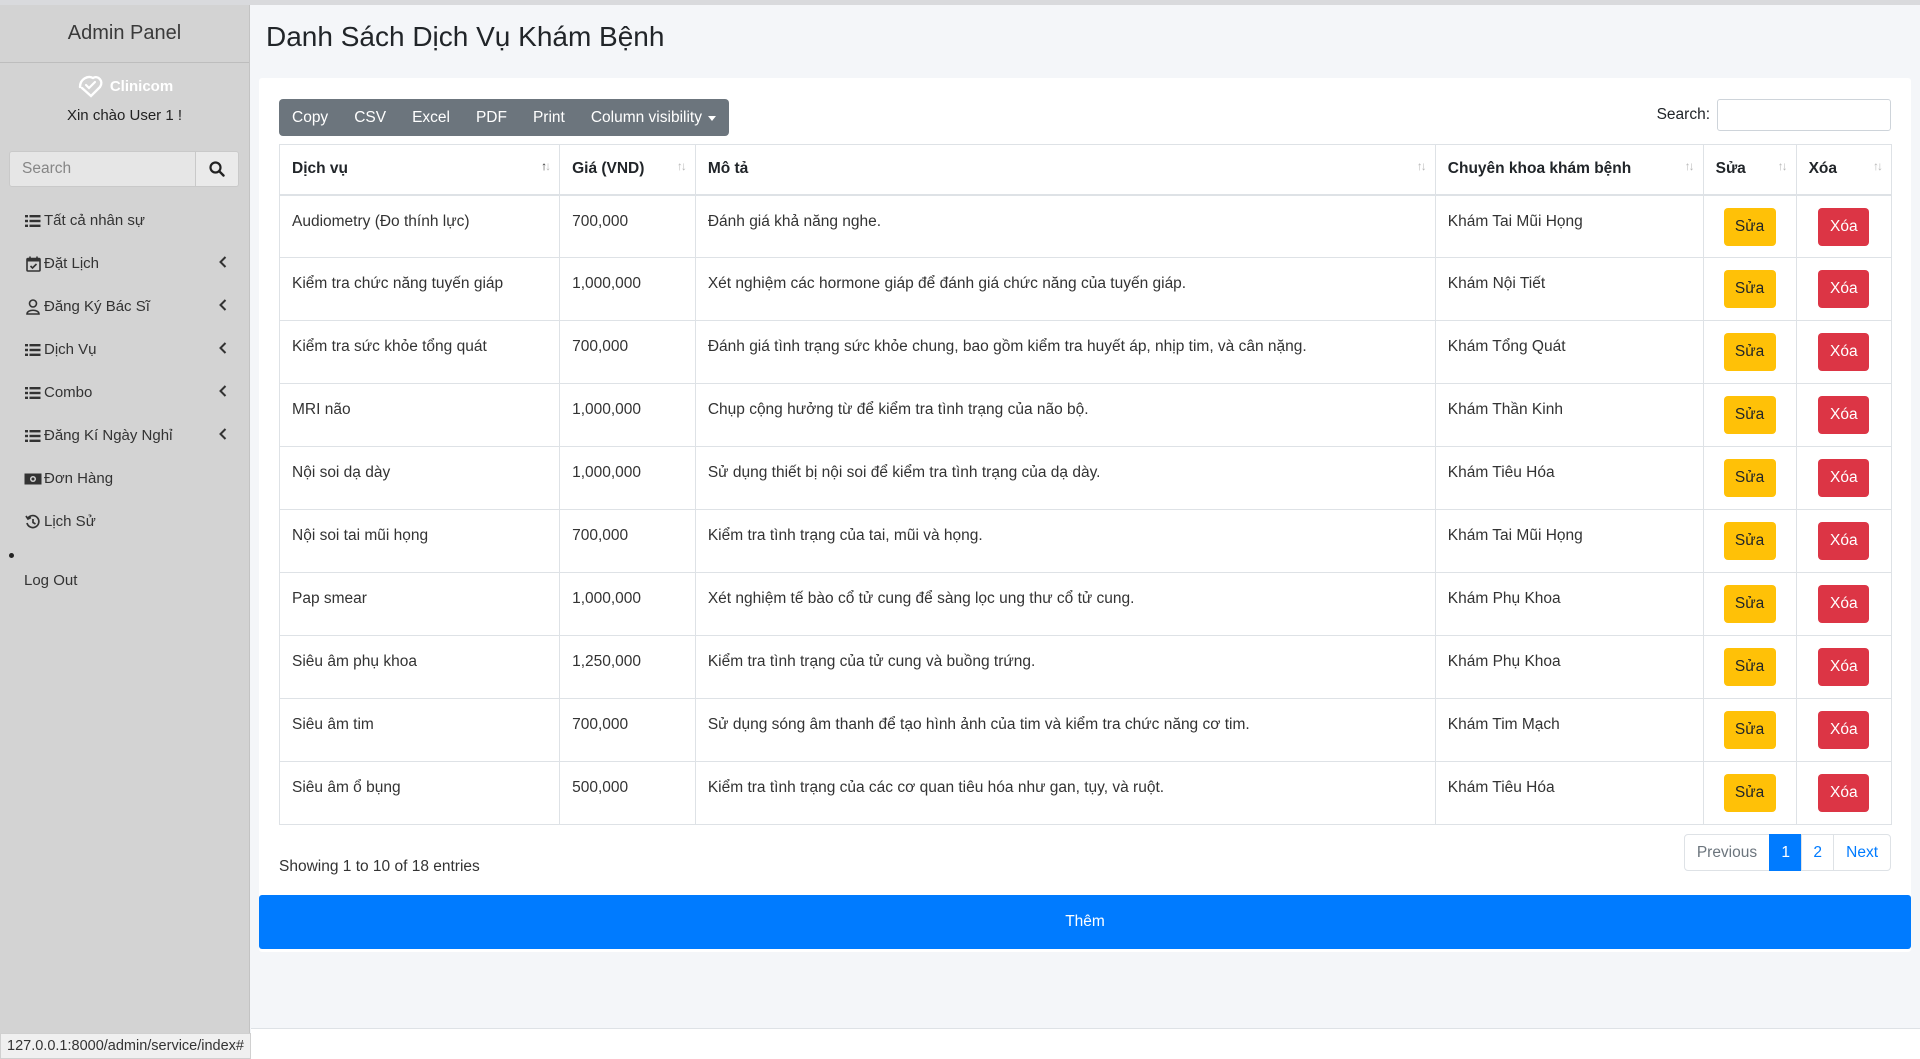 This screenshot has height=1059, width=1920. What do you see at coordinates (97, 306) in the screenshot?
I see `sidebar-item-label: Đăng Ký Bác Sĩ` at bounding box center [97, 306].